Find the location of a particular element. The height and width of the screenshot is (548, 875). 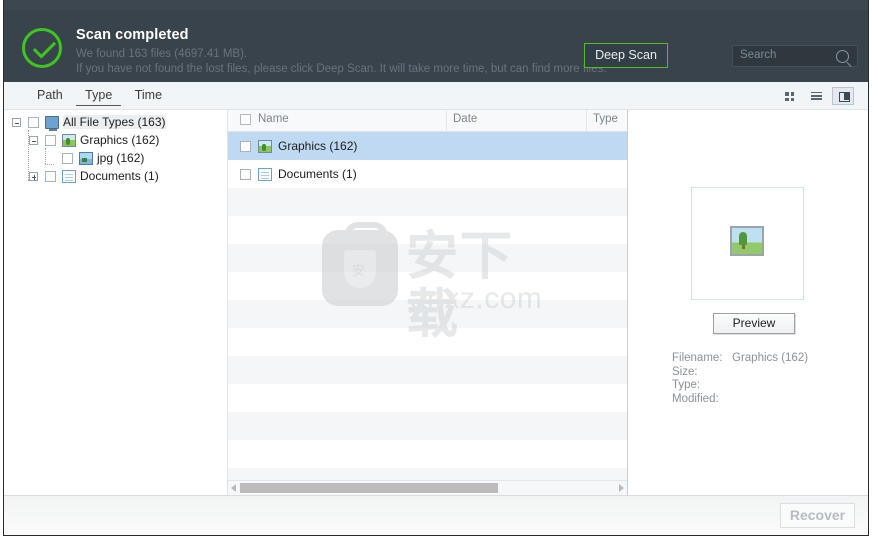

meta-value-filename: Graphics (162) is located at coordinates (770, 358).